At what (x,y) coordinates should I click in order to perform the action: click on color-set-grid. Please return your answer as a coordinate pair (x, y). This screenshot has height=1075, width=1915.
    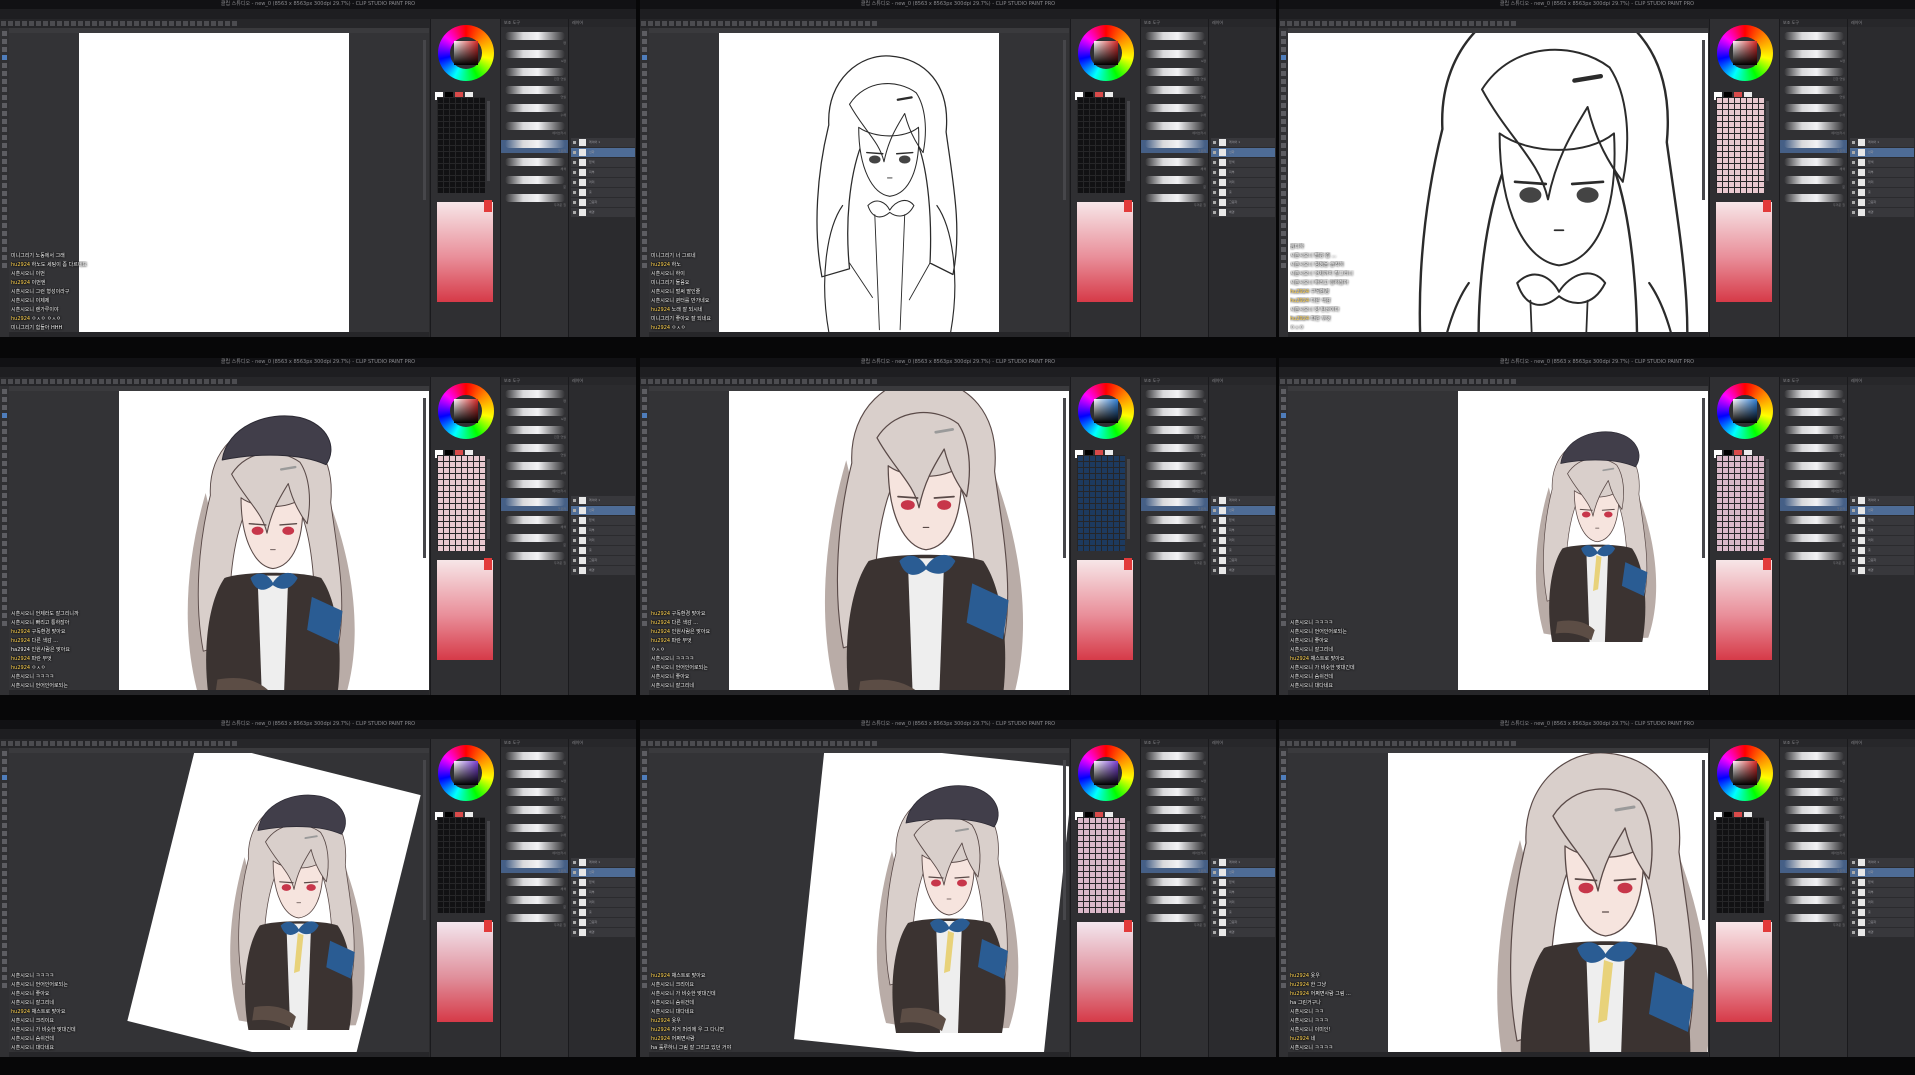
    Looking at the image, I should click on (1101, 145).